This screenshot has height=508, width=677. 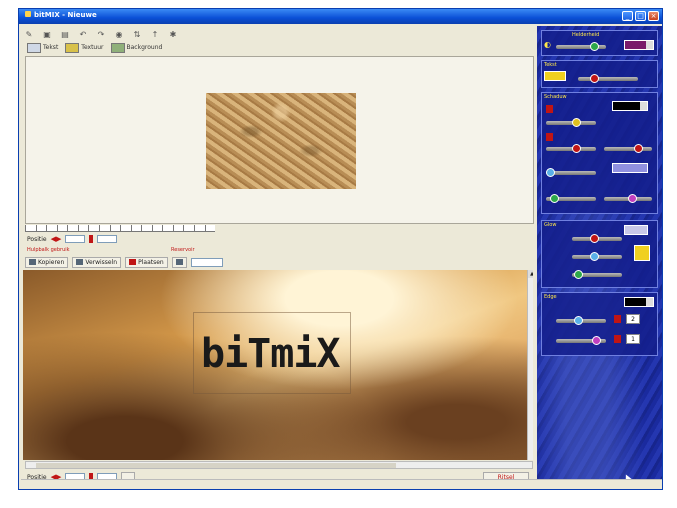 I want to click on texture-thumbnail, so click(x=281, y=141).